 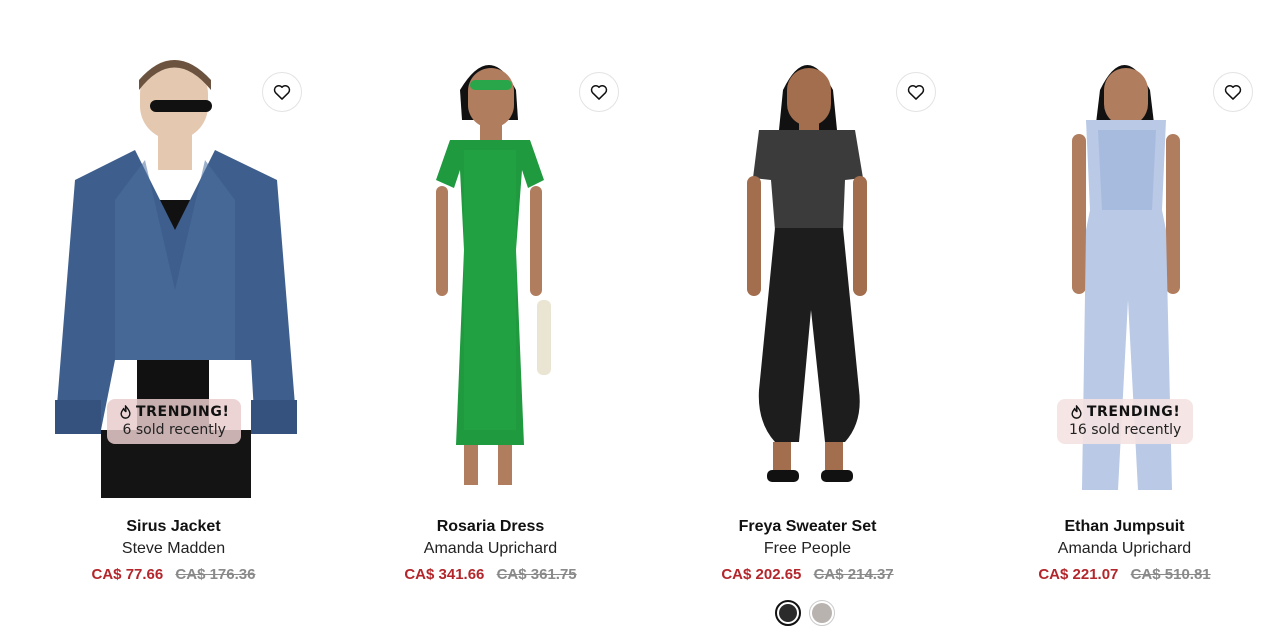 I want to click on price-row: CA$ 77.66 CA$ 176.36, so click(x=173, y=575).